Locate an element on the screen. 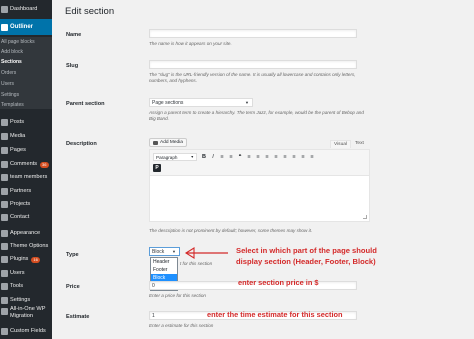 The height and width of the screenshot is (339, 474). blockquote-button: ❝ is located at coordinates (240, 157).